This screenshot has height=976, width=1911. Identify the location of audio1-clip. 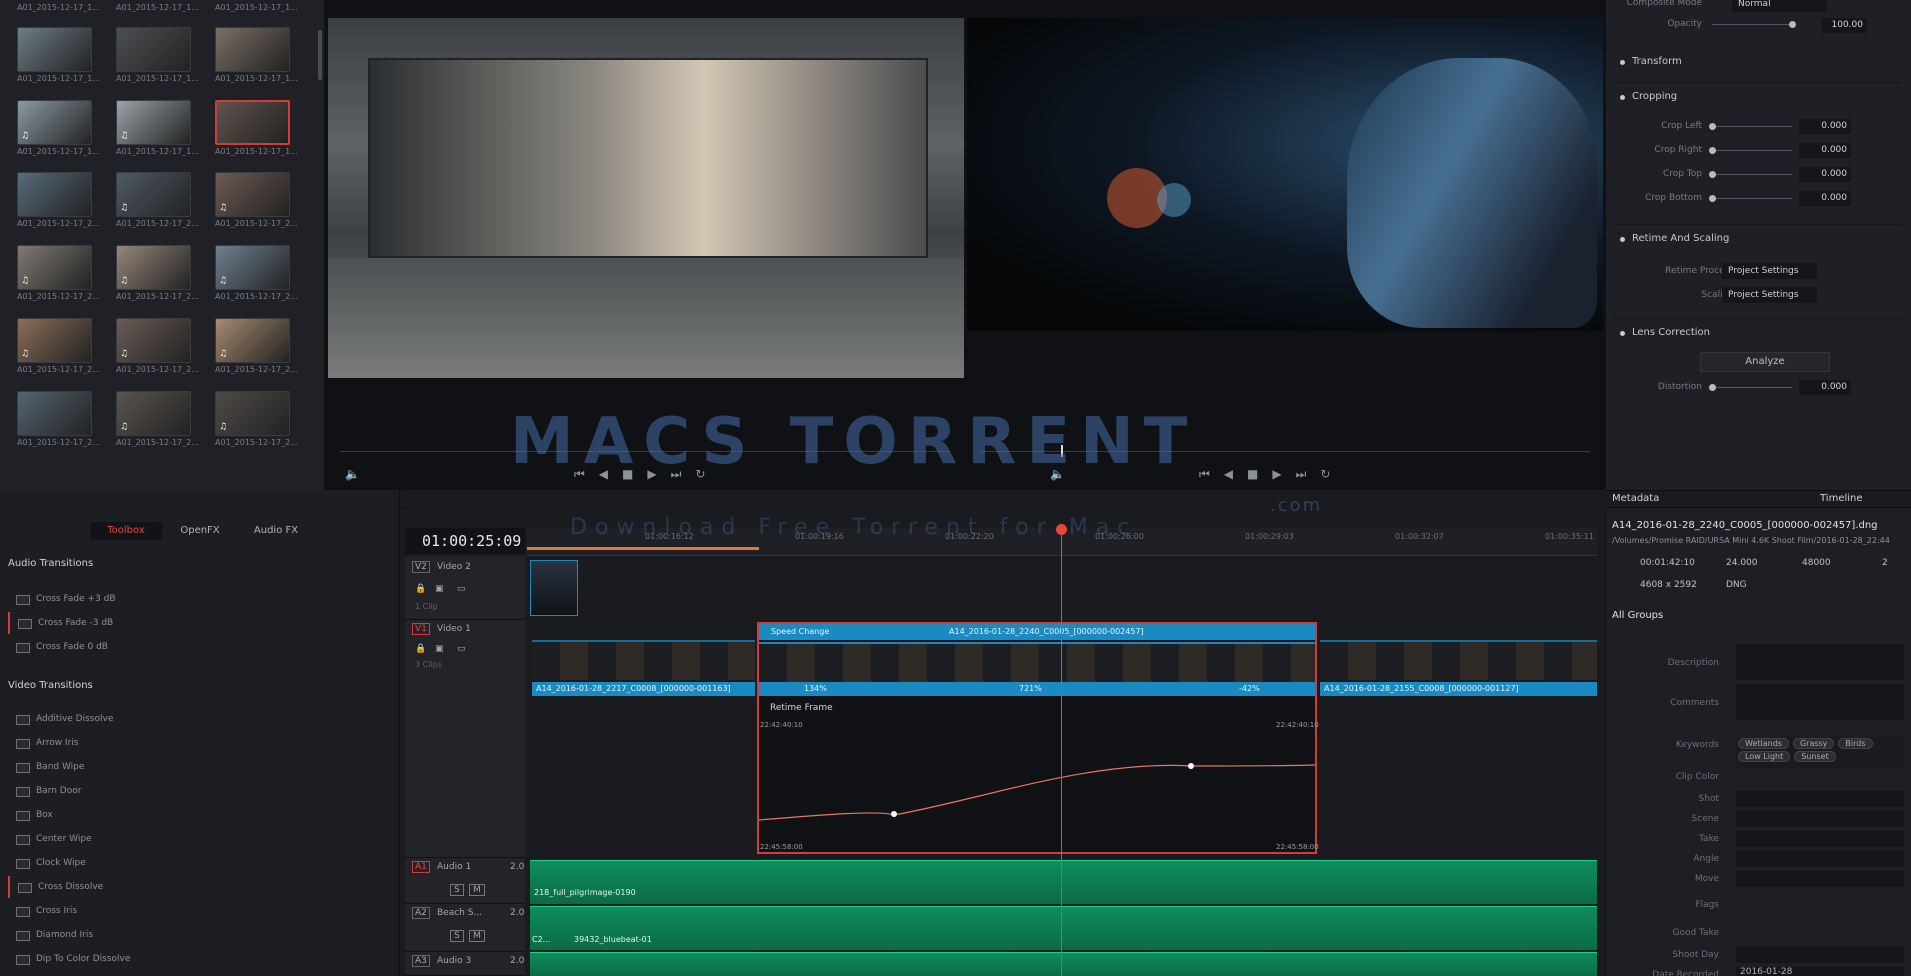
(1063, 882).